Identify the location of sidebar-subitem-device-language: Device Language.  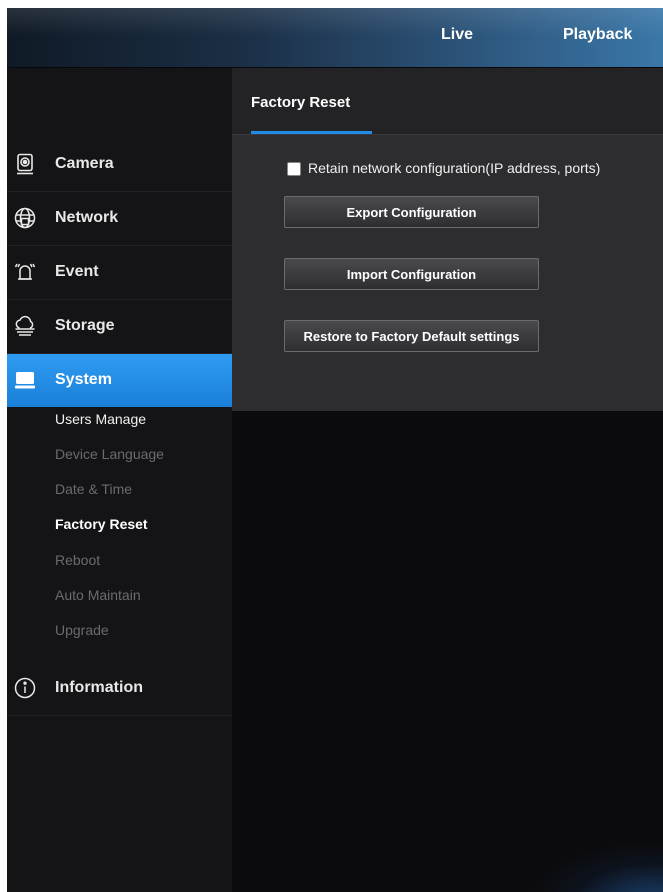
(109, 454).